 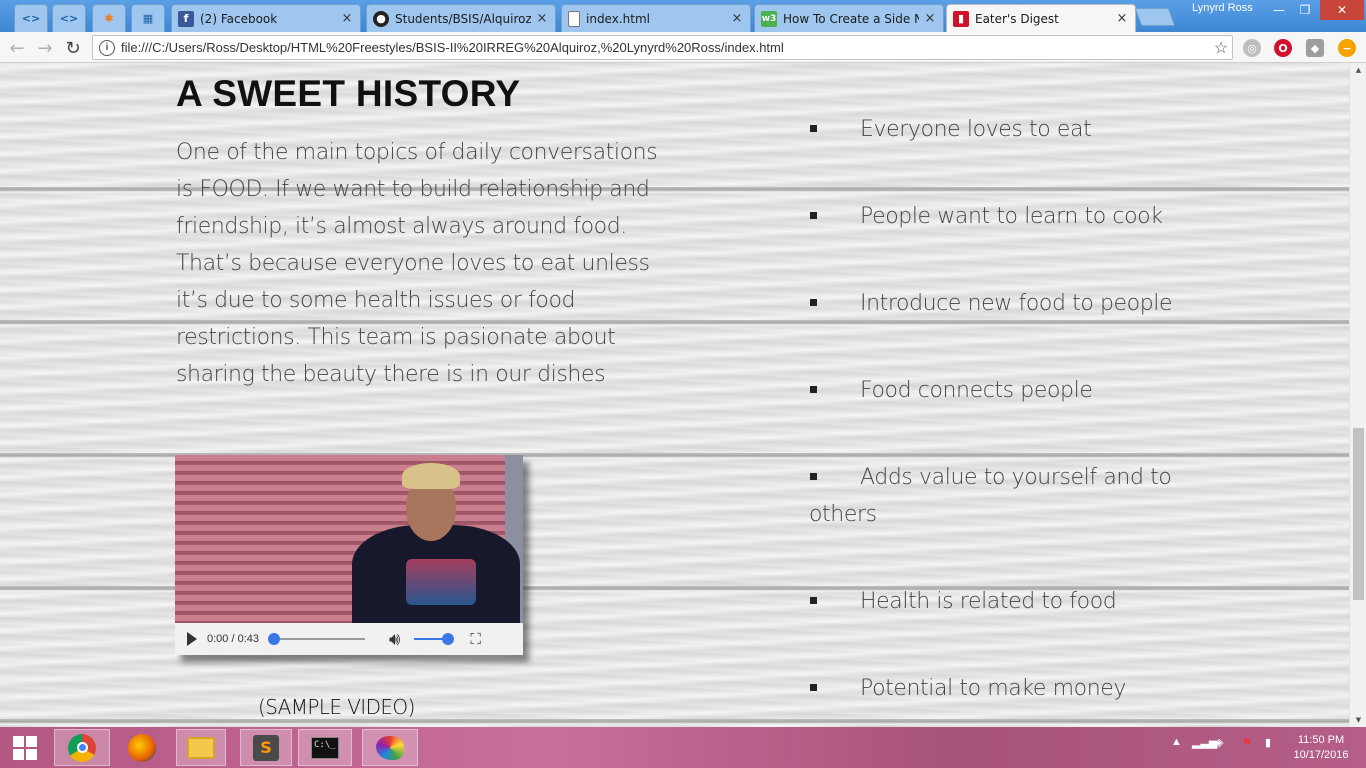 What do you see at coordinates (1247, 742) in the screenshot?
I see `flag-icon: ⚑` at bounding box center [1247, 742].